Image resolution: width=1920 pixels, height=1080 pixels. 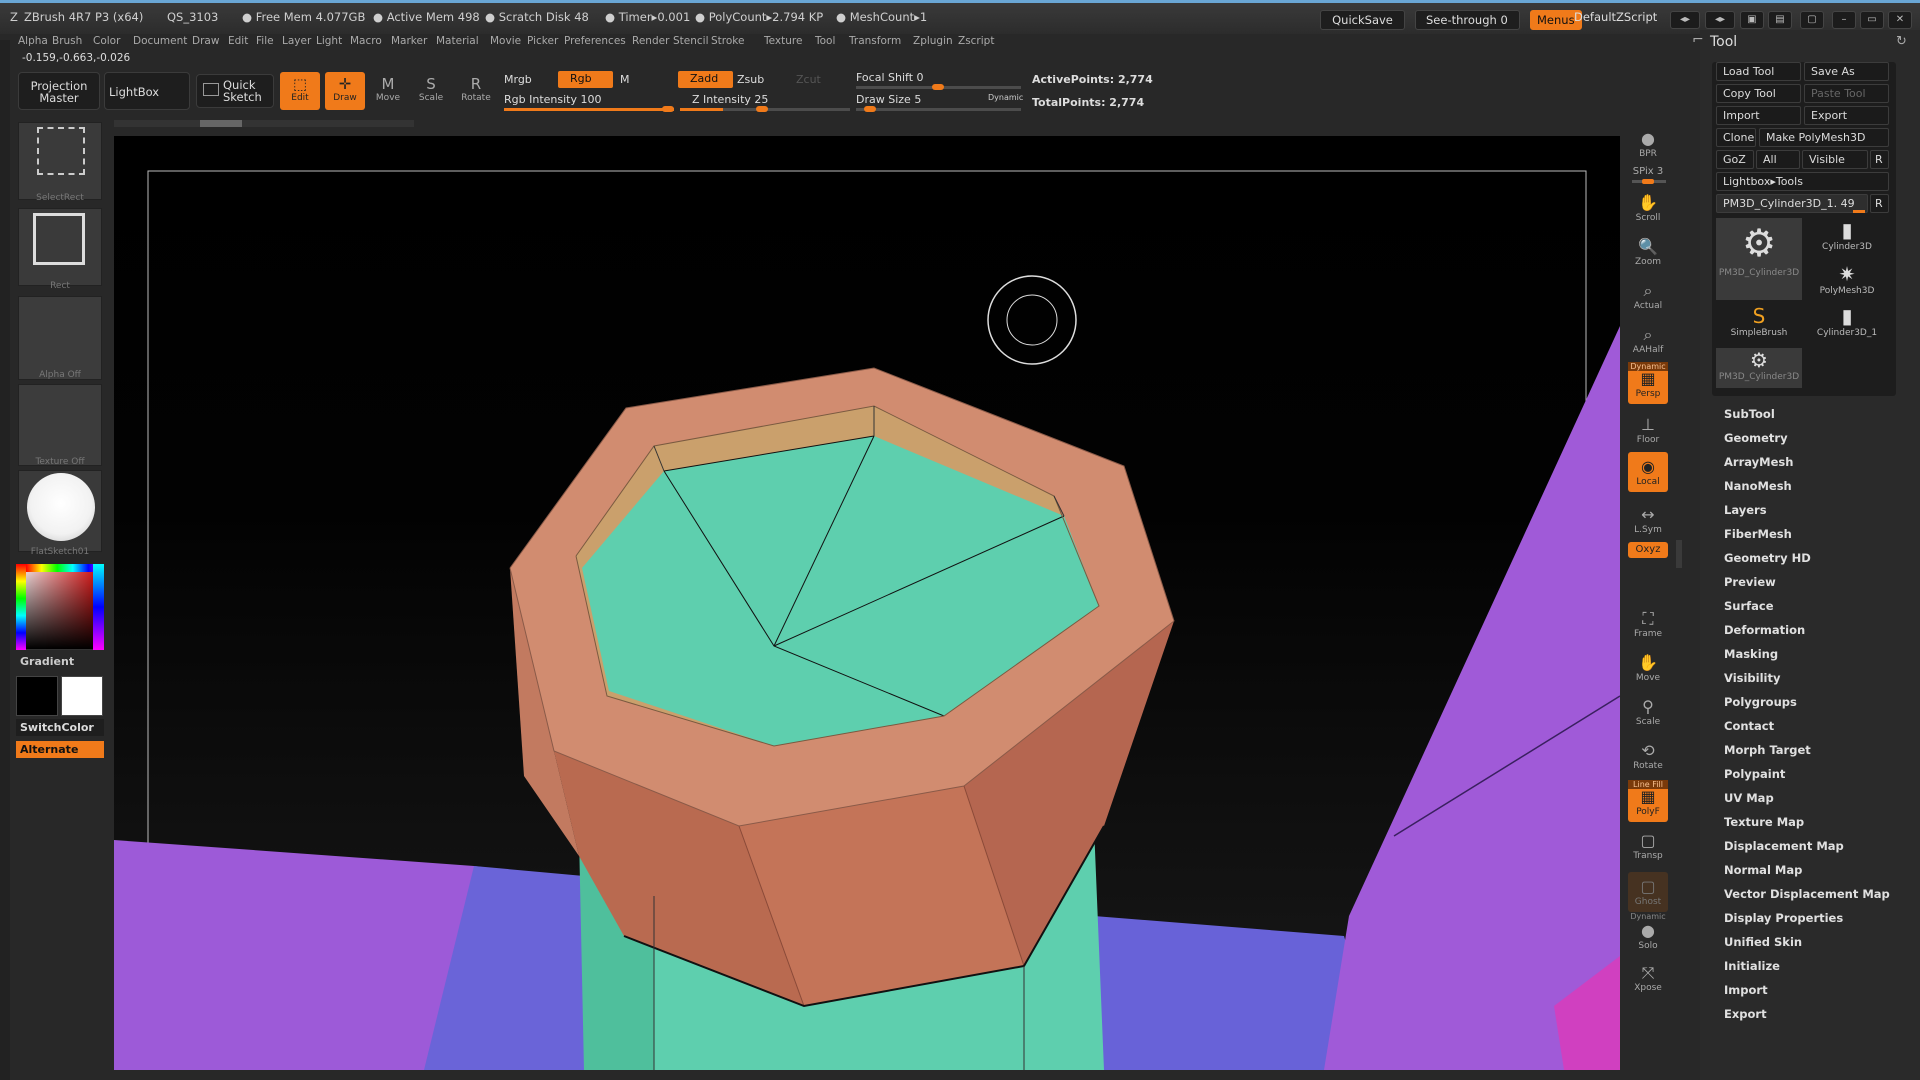 I want to click on menu-macro: Macro, so click(x=366, y=41).